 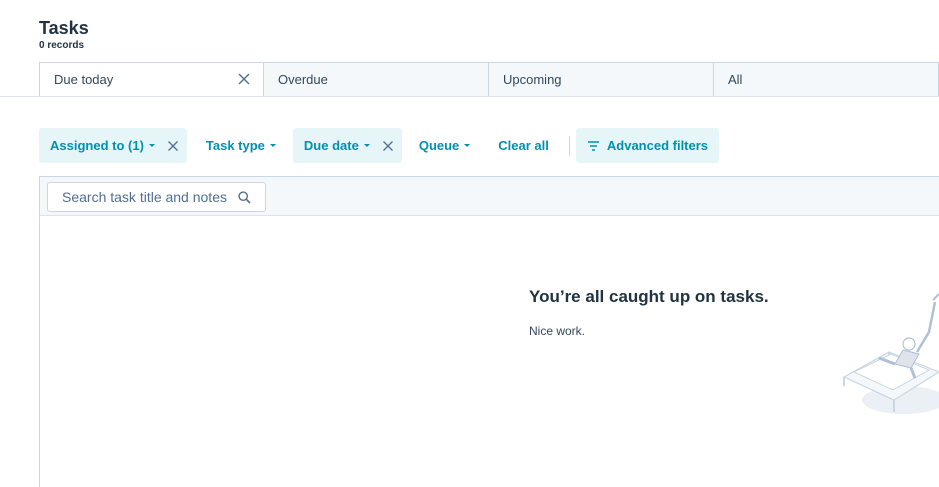 I want to click on search-input, so click(x=148, y=197).